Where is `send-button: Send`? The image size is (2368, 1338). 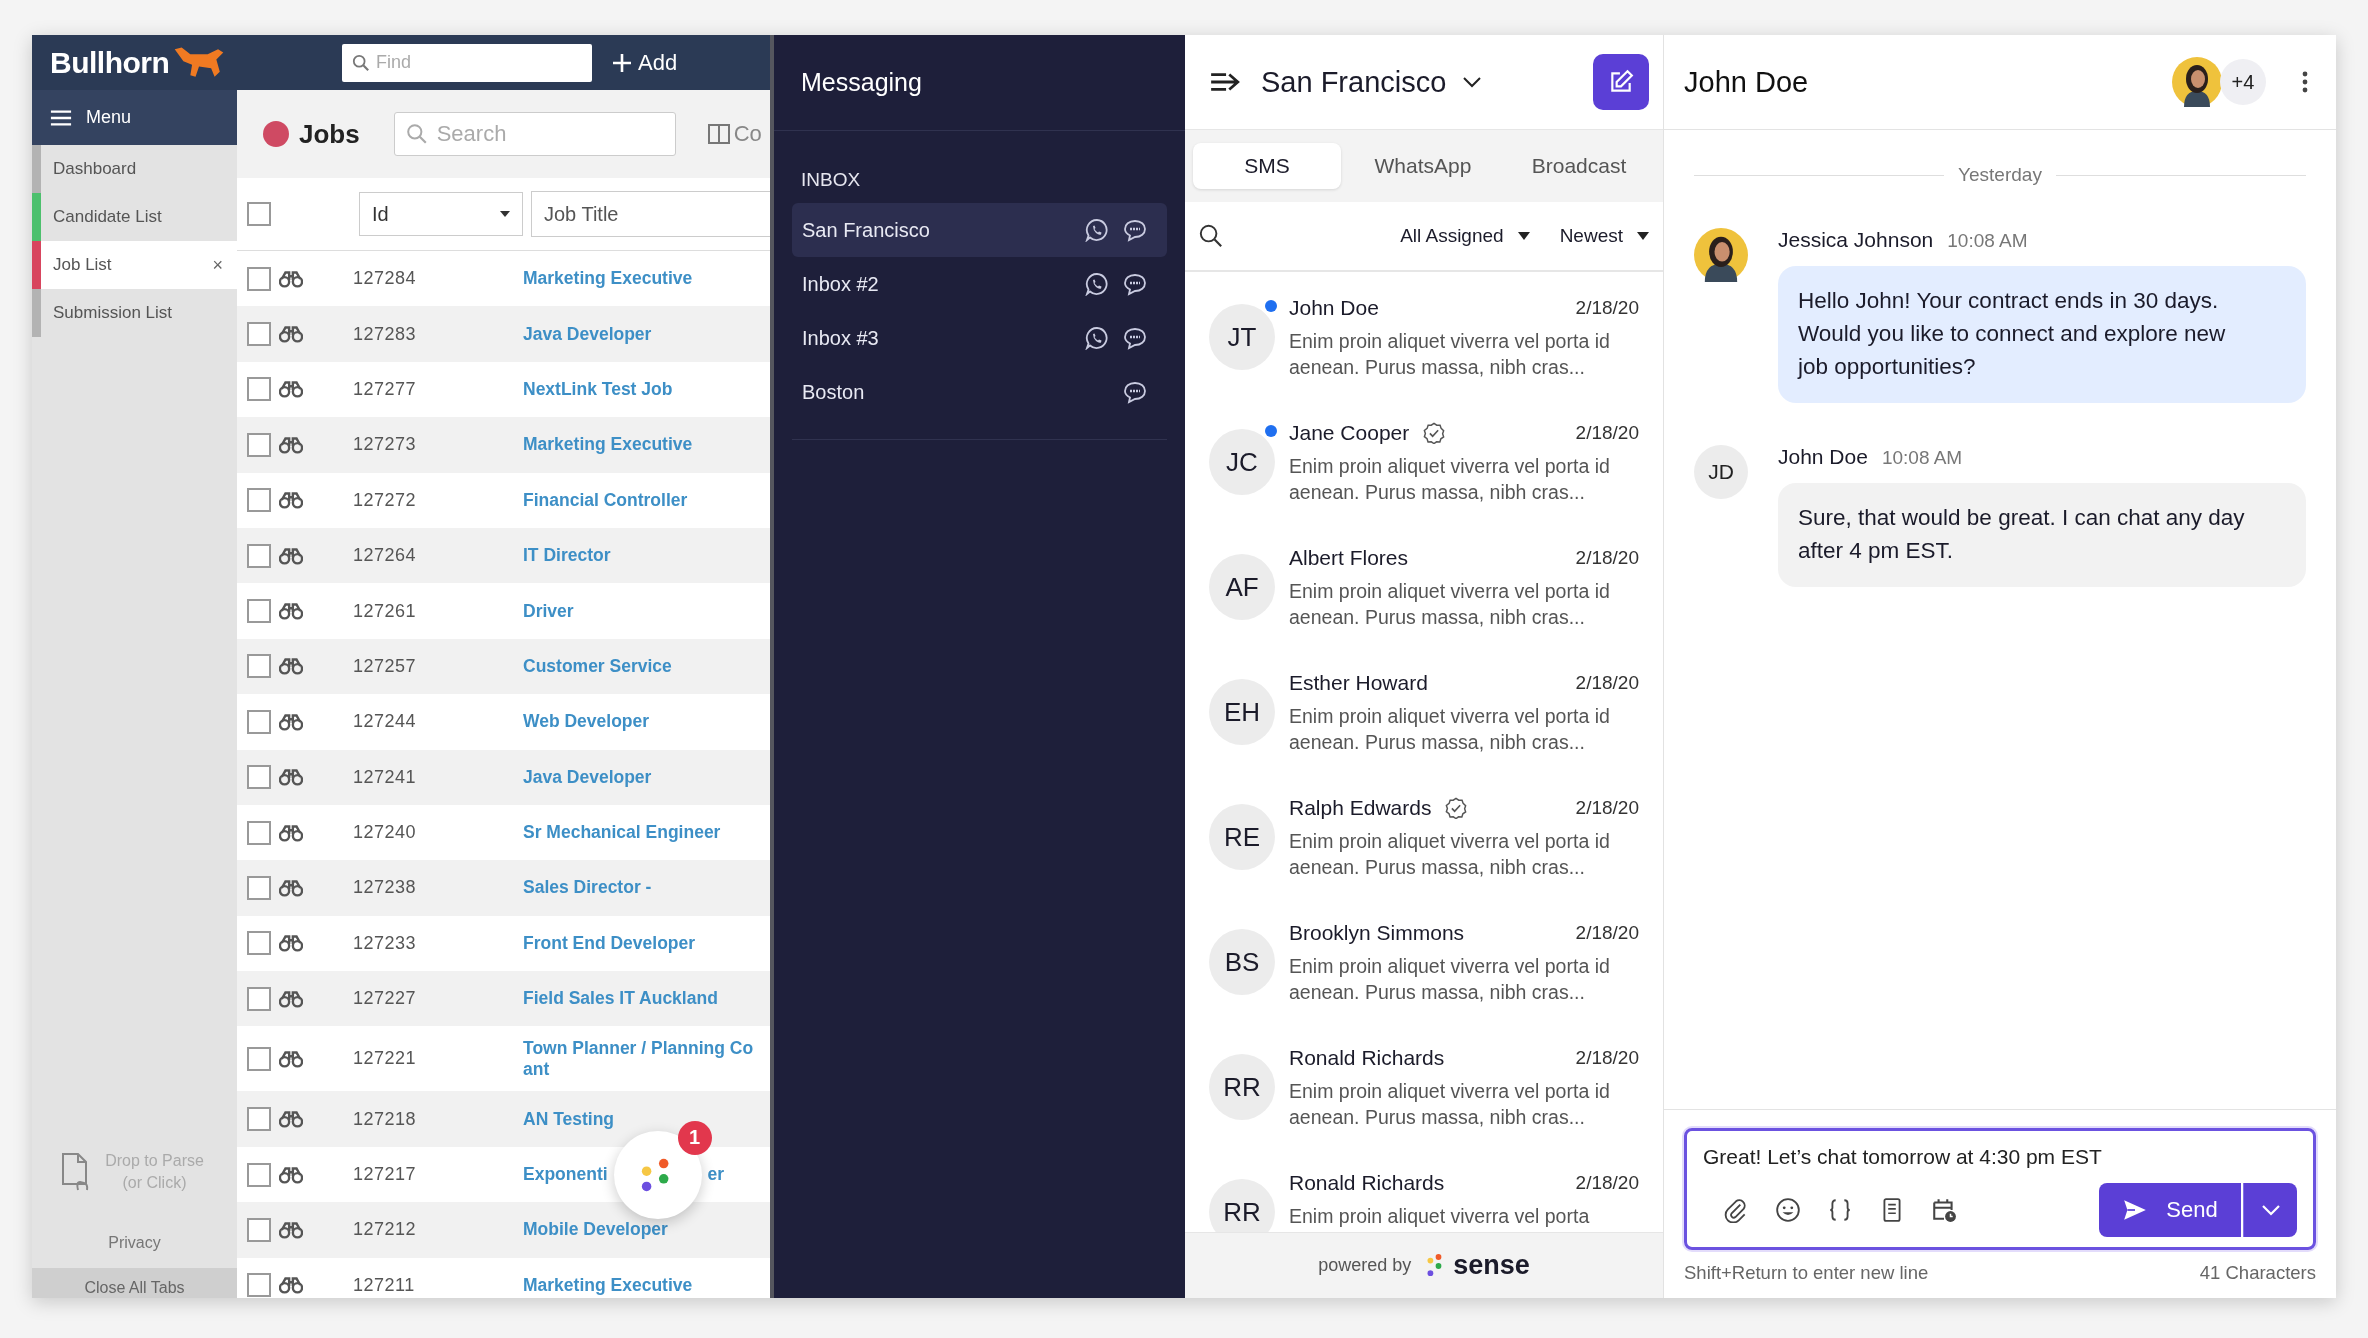
send-button: Send is located at coordinates (2170, 1210).